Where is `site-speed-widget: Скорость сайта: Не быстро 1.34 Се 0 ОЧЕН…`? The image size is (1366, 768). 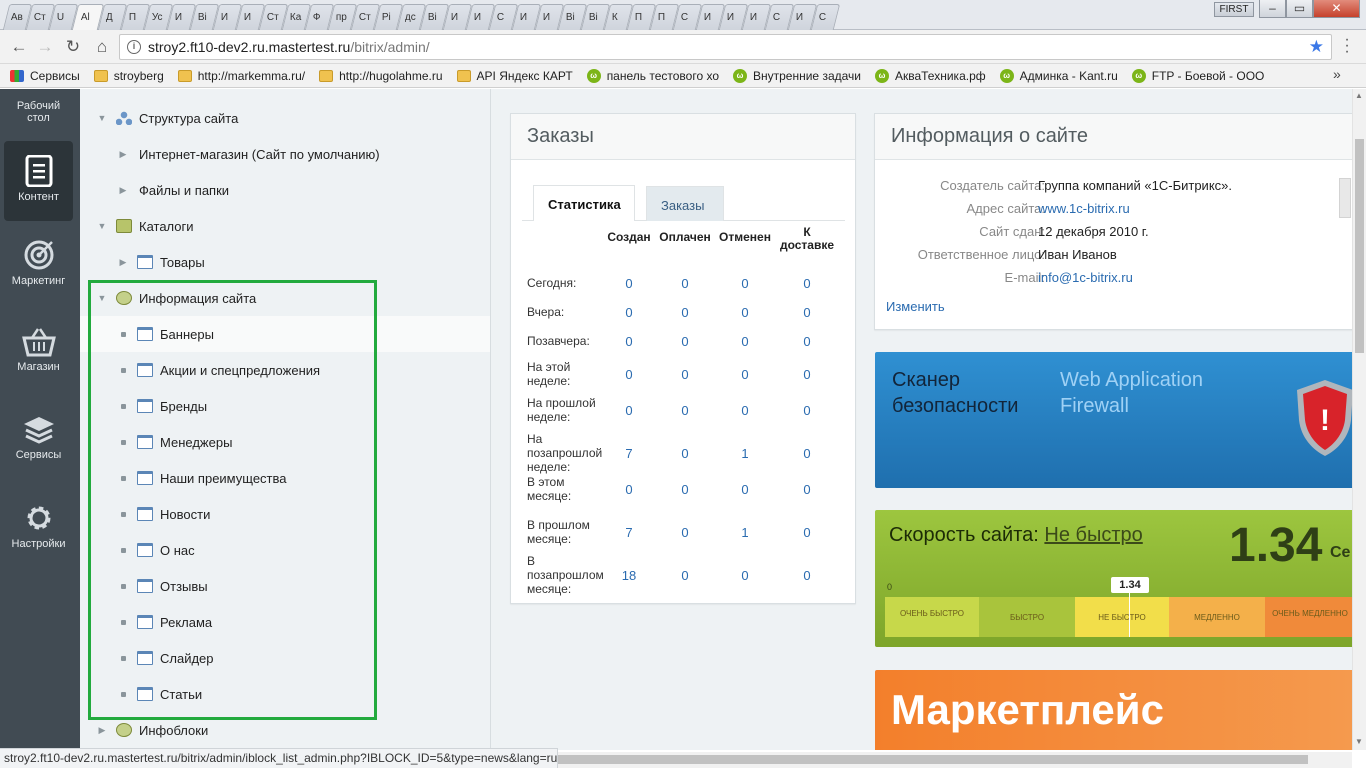 site-speed-widget: Скорость сайта: Не быстро 1.34 Се 0 ОЧЕН… is located at coordinates (1113, 578).